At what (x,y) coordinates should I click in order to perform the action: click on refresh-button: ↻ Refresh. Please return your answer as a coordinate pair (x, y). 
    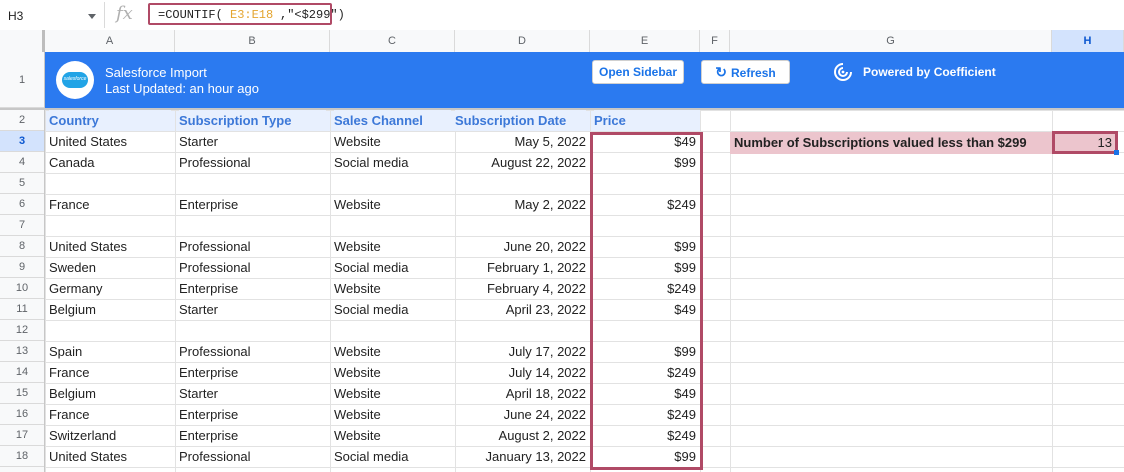
    Looking at the image, I should click on (745, 72).